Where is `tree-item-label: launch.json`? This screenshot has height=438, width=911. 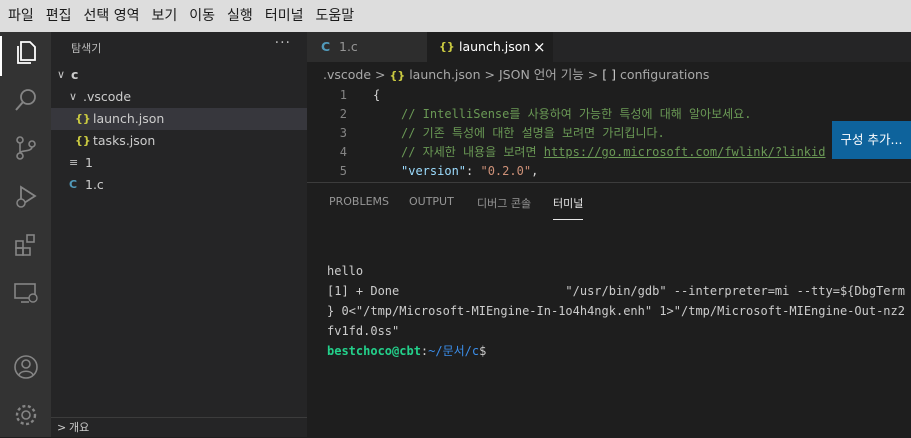
tree-item-label: launch.json is located at coordinates (129, 118).